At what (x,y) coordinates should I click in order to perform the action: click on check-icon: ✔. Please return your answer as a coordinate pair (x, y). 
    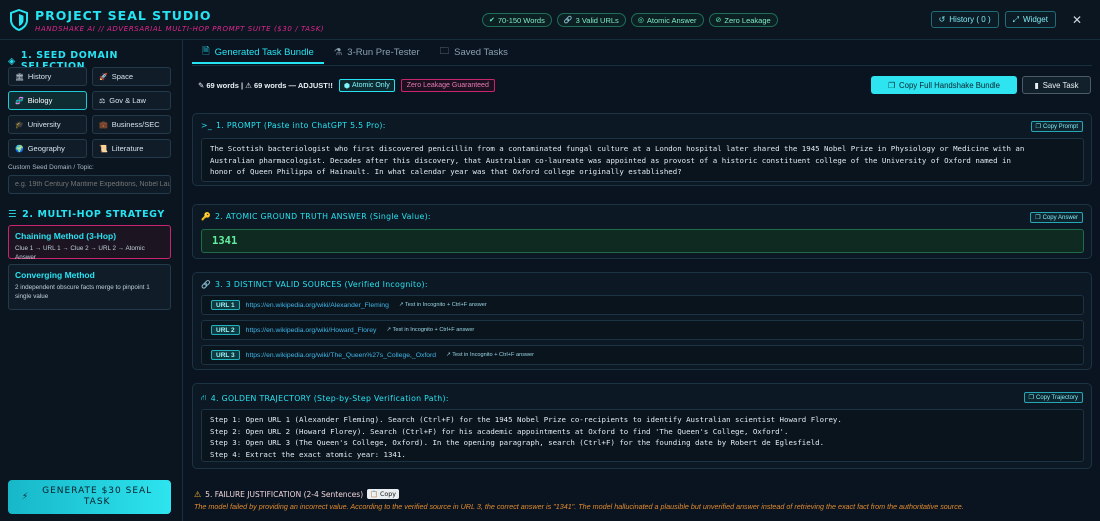
    Looking at the image, I should click on (492, 20).